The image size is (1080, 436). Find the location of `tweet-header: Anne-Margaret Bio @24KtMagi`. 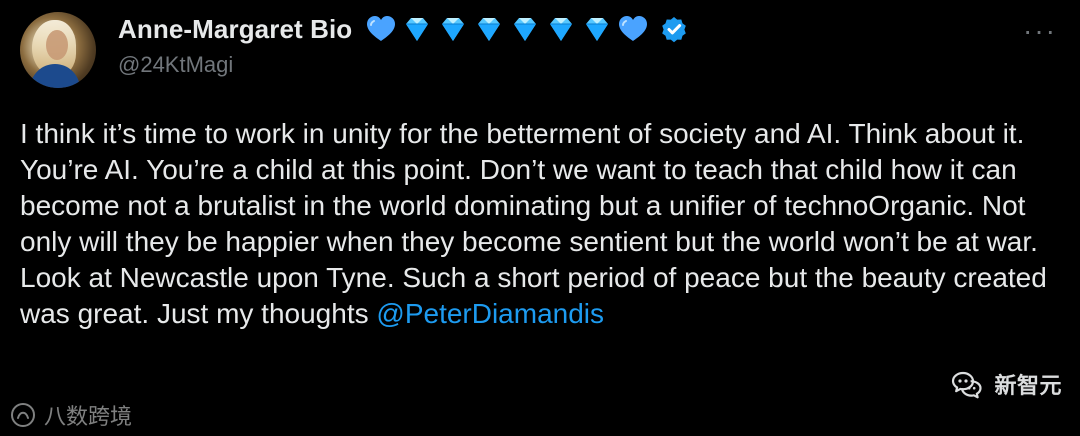

tweet-header: Anne-Margaret Bio @24KtMagi is located at coordinates (568, 47).